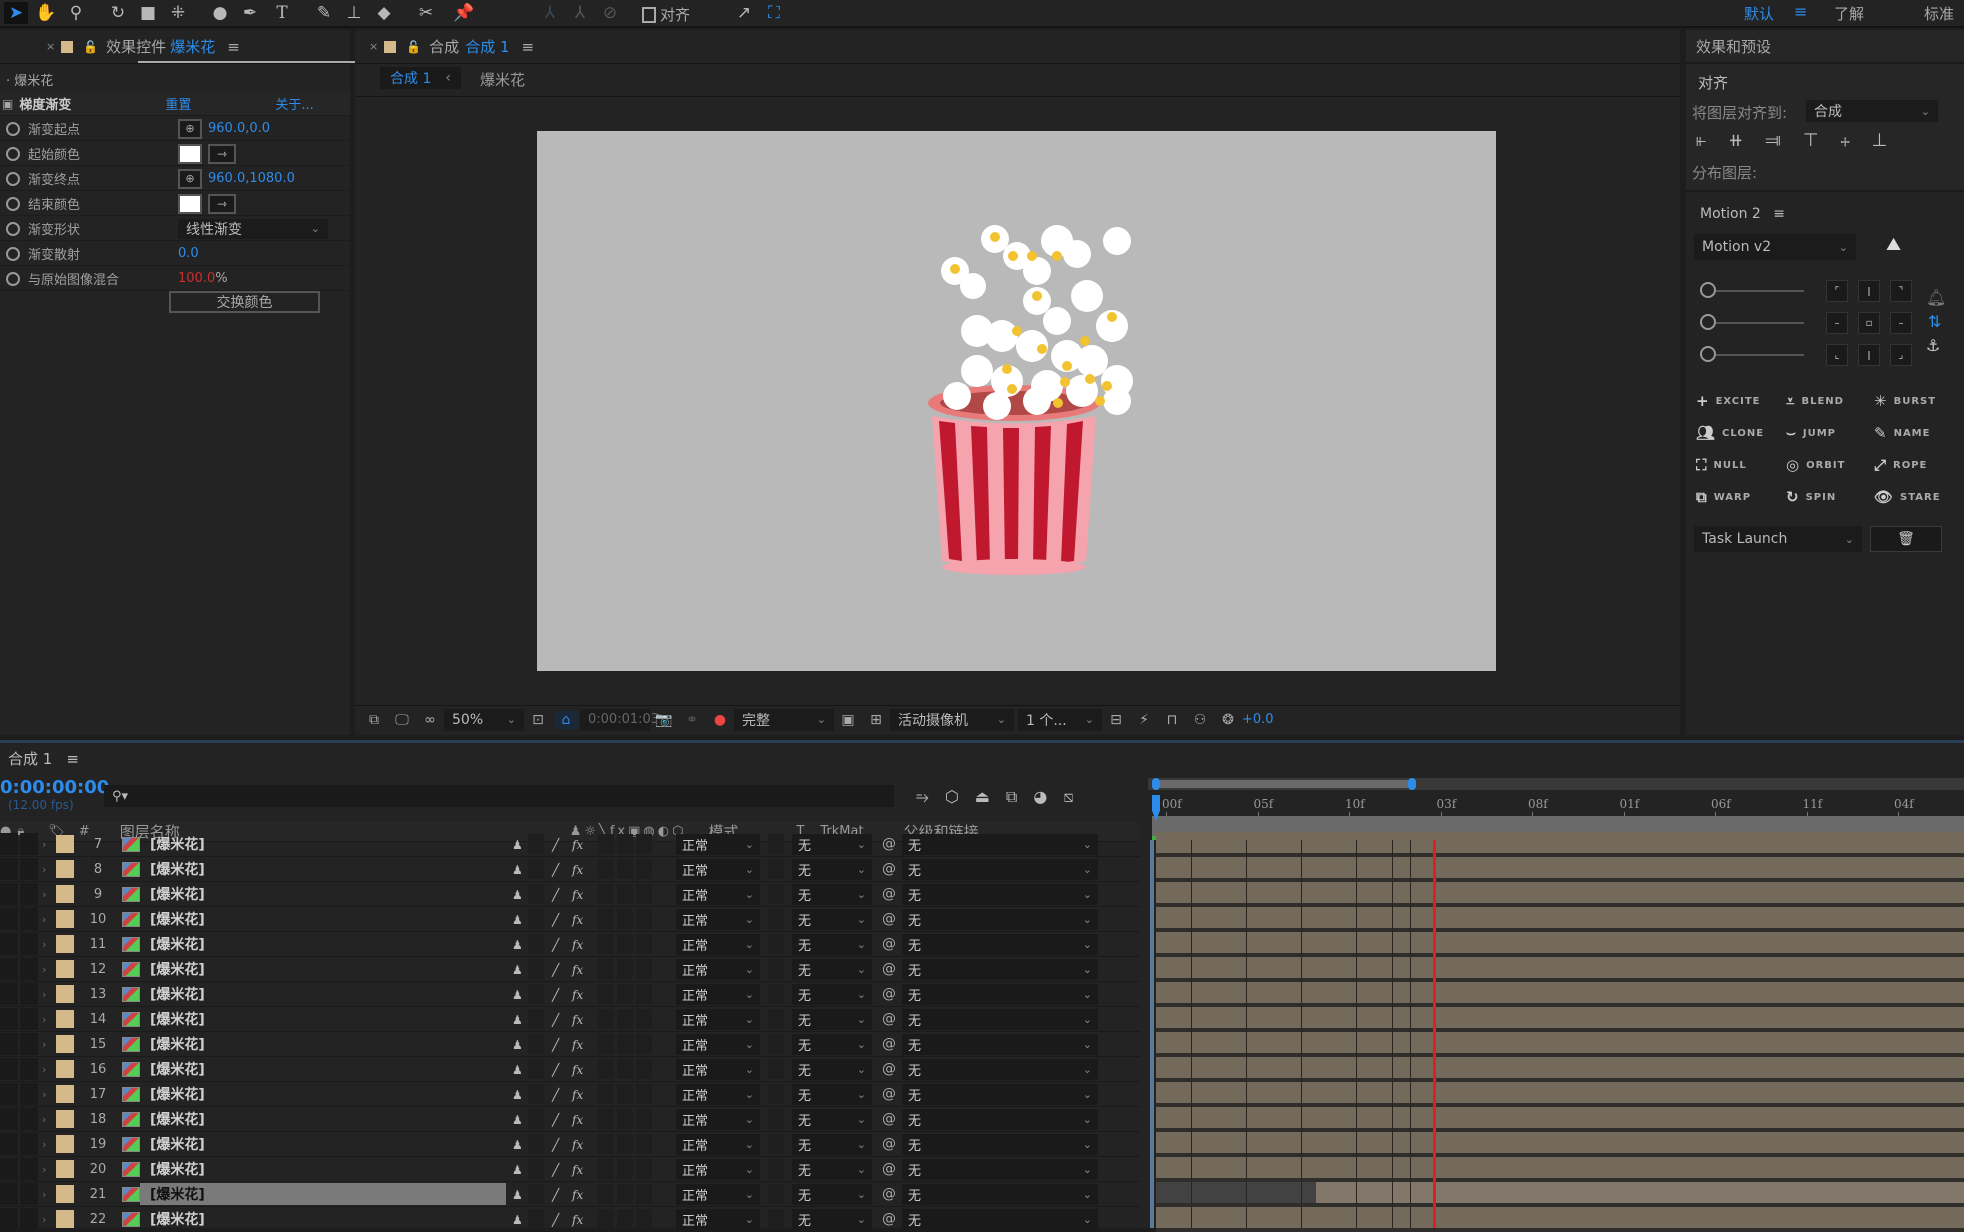 This screenshot has height=1232, width=1964. Describe the element at coordinates (1412, 784) in the screenshot. I see `work-area-end-handle` at that location.